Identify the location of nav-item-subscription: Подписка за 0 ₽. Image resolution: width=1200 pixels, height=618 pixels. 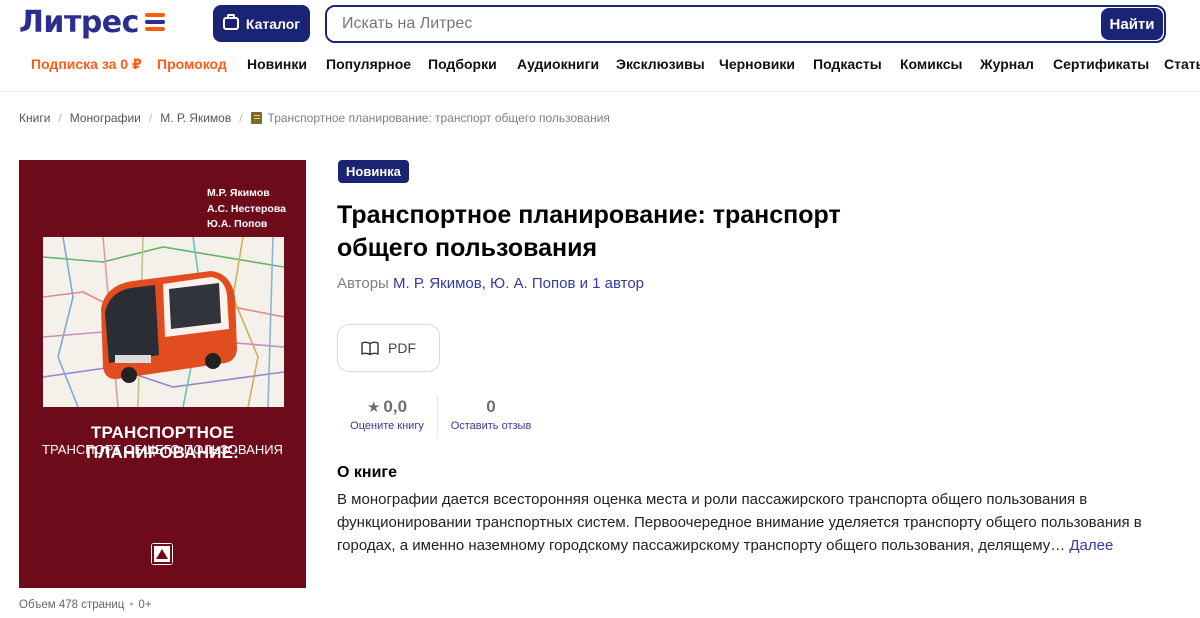
(86, 64).